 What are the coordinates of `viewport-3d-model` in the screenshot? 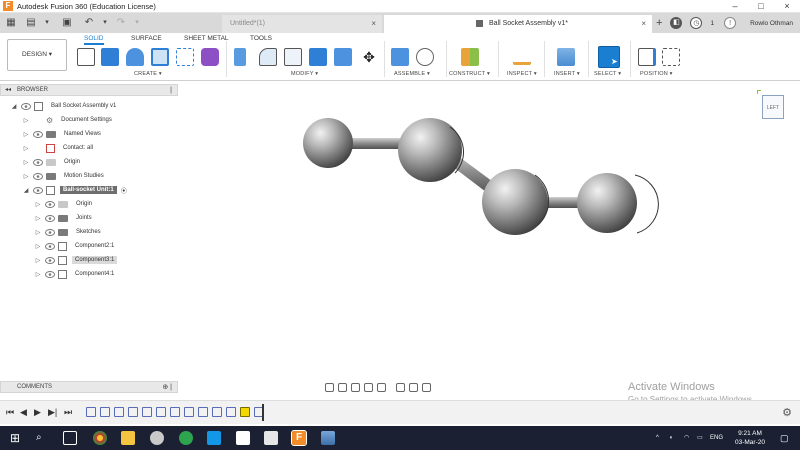 It's located at (475, 175).